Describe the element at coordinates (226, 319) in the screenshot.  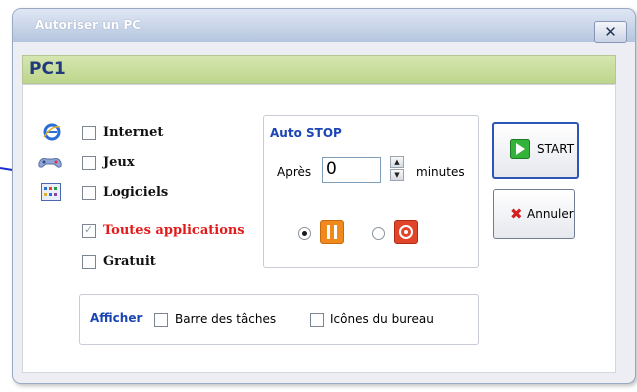
I see `barre-taches-label: Barre des tâches` at that location.